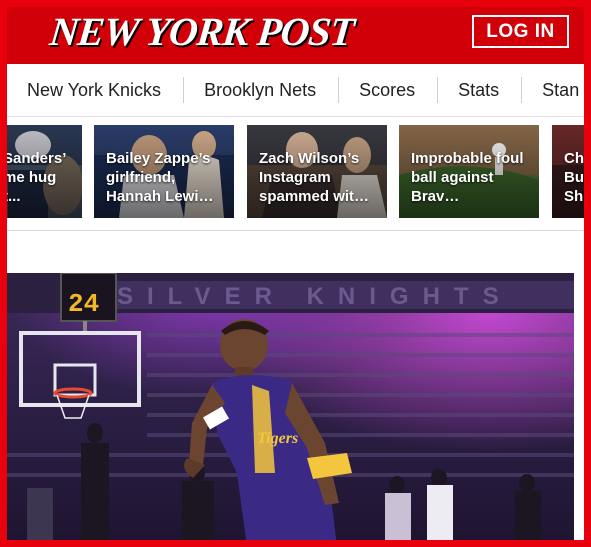 This screenshot has height=547, width=591. I want to click on site-header: NEW YORK POST LOG IN, so click(295, 32).